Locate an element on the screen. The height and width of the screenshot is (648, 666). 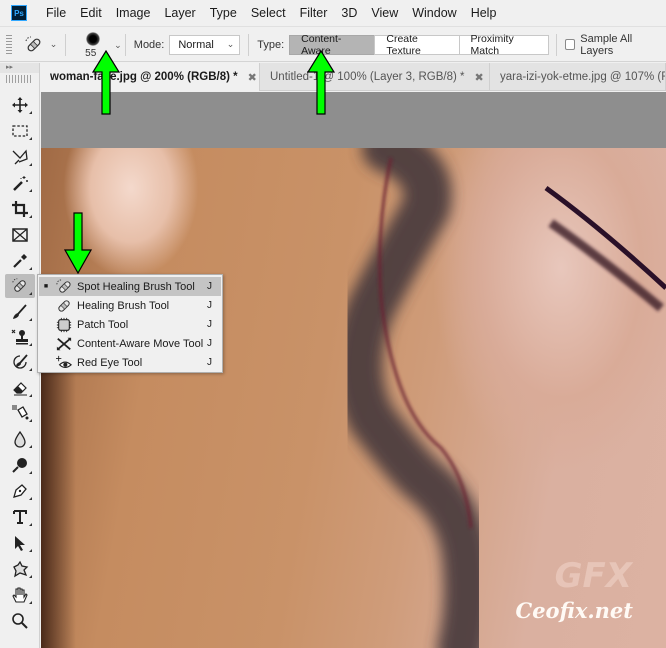
mode-value: Normal is located at coordinates (196, 44).